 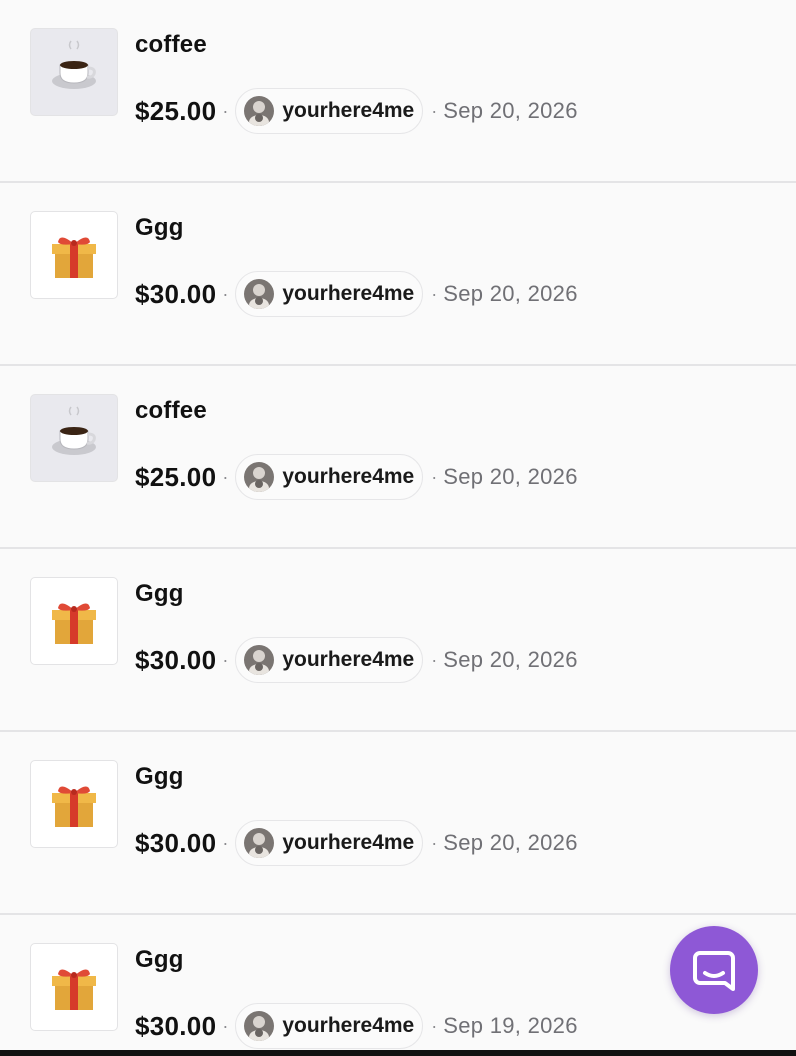 I want to click on chat-bubble-icon, so click(x=714, y=971).